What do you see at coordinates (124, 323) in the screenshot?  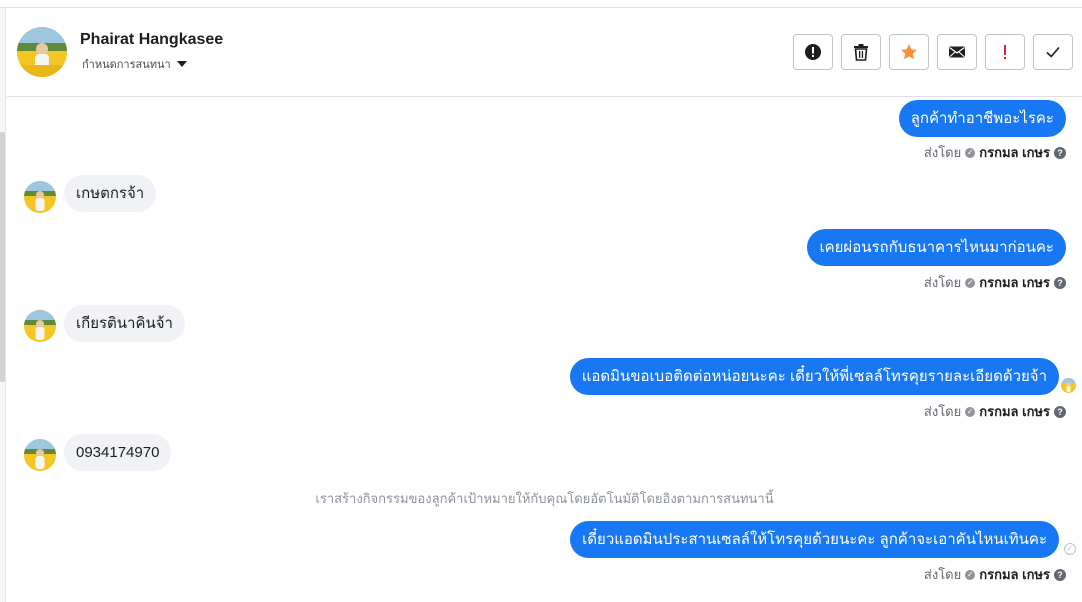 I see `incoming-message: เกียรตินาคินจ้า` at bounding box center [124, 323].